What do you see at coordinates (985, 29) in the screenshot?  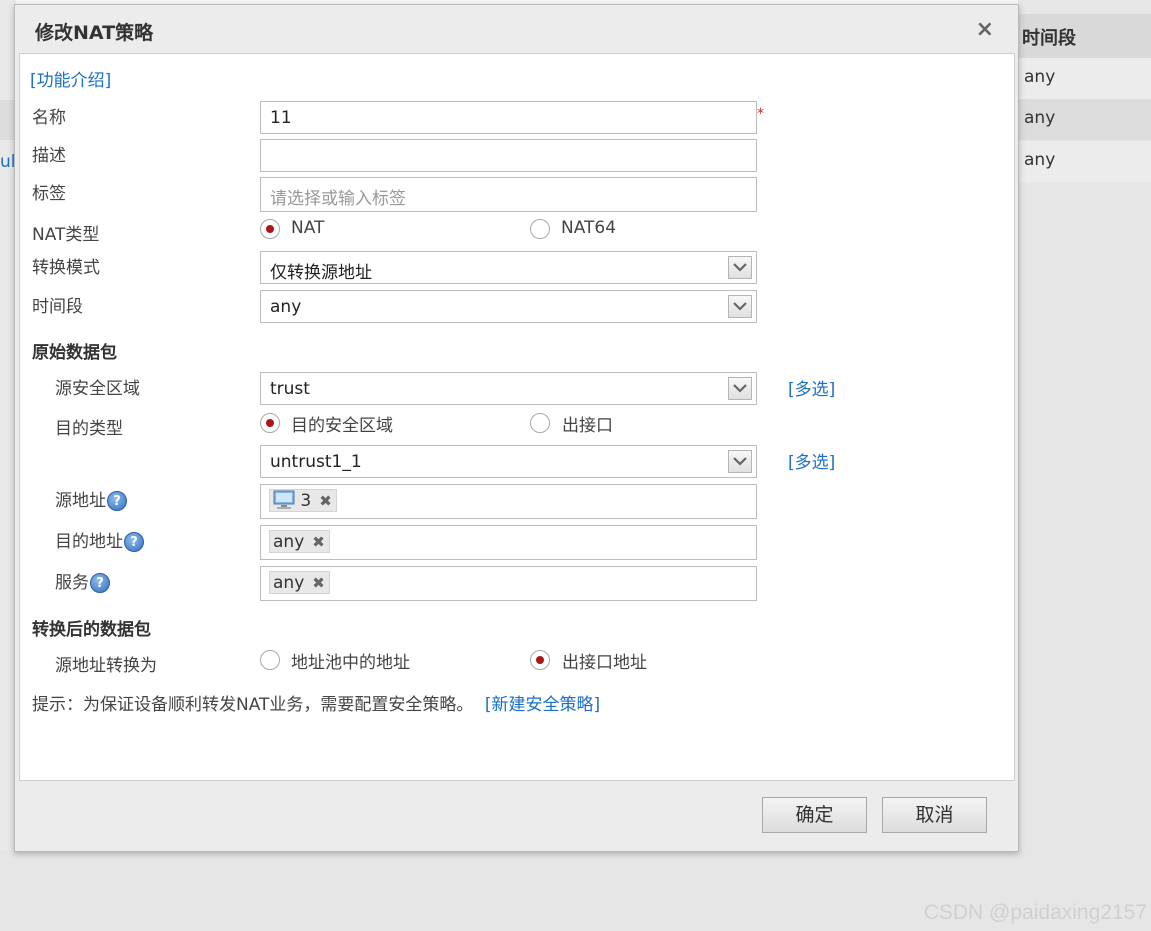 I see `close-icon: ×` at bounding box center [985, 29].